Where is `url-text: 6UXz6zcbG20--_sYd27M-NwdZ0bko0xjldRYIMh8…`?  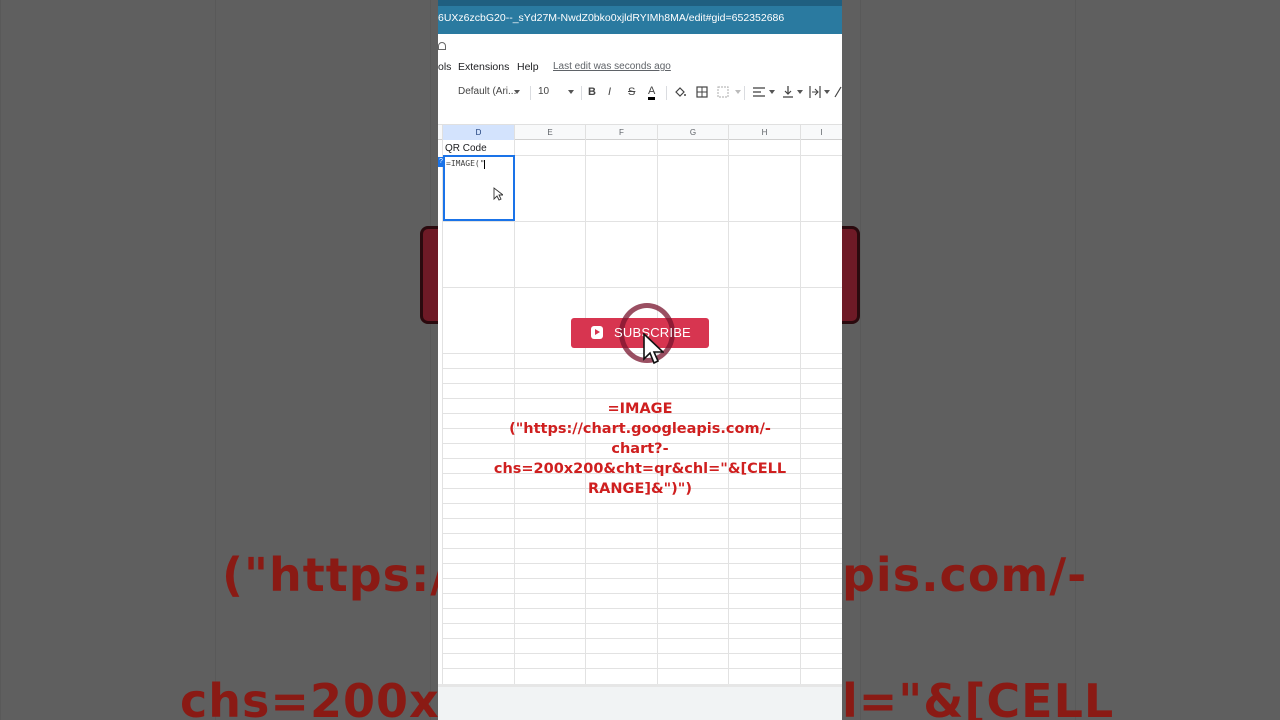 url-text: 6UXz6zcbG20--_sYd27M-NwdZ0bko0xjldRYIMh8… is located at coordinates (611, 18).